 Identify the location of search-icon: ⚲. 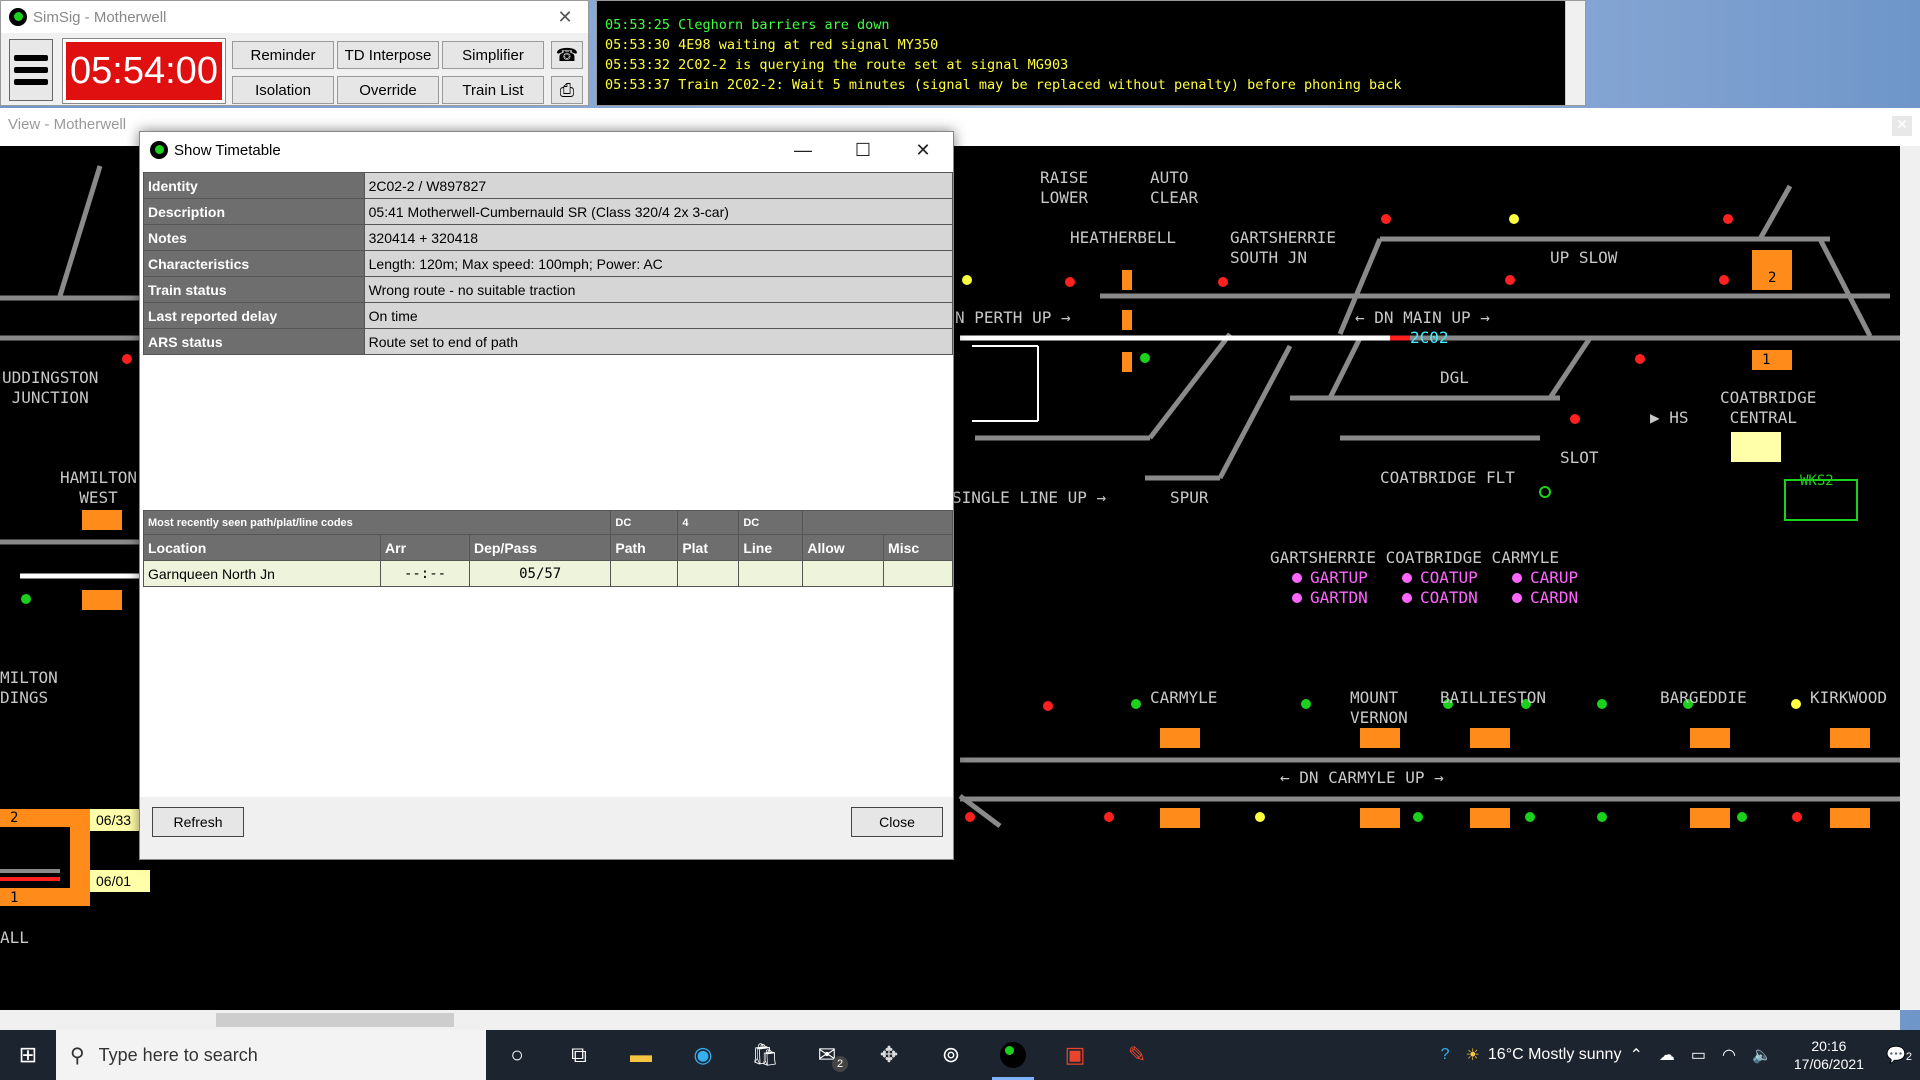
(77, 1055).